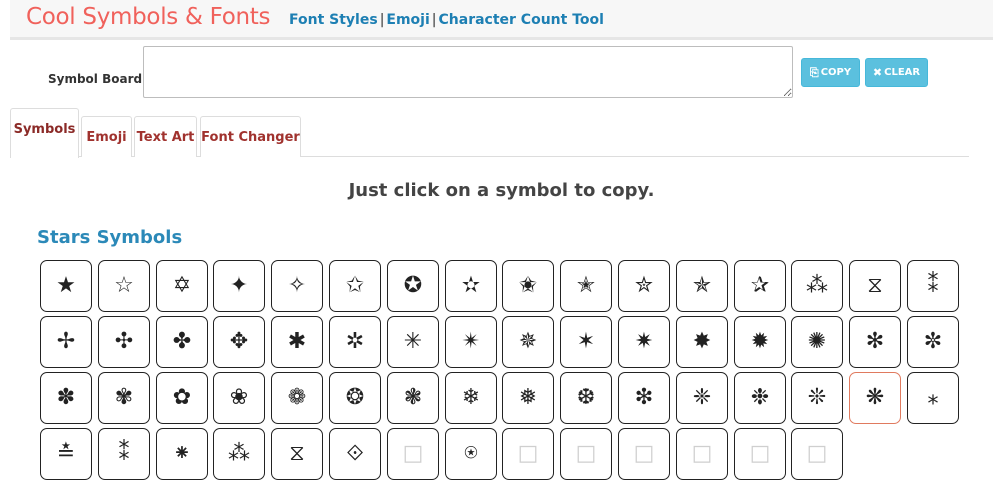  Describe the element at coordinates (468, 72) in the screenshot. I see `symbol-board-input` at that location.